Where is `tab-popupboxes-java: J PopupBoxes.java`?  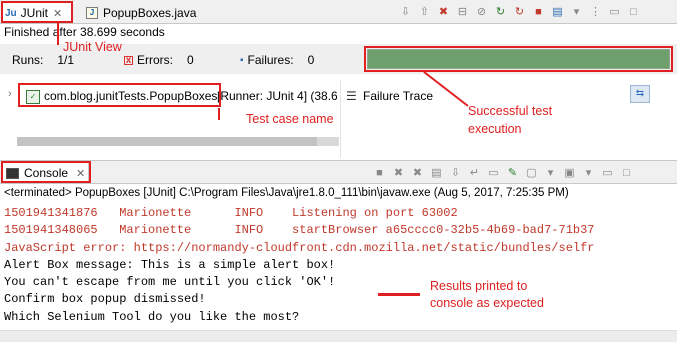 tab-popupboxes-java: J PopupBoxes.java is located at coordinates (157, 12).